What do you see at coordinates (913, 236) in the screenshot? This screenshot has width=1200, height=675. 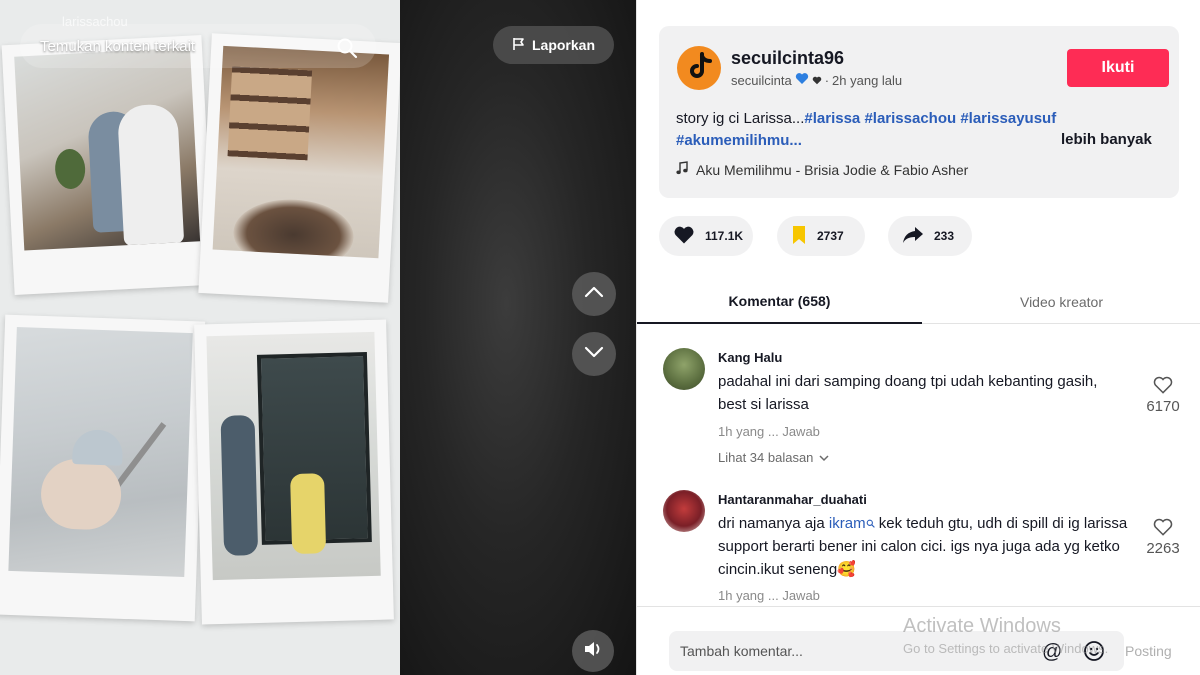 I see `share-arrow-icon` at bounding box center [913, 236].